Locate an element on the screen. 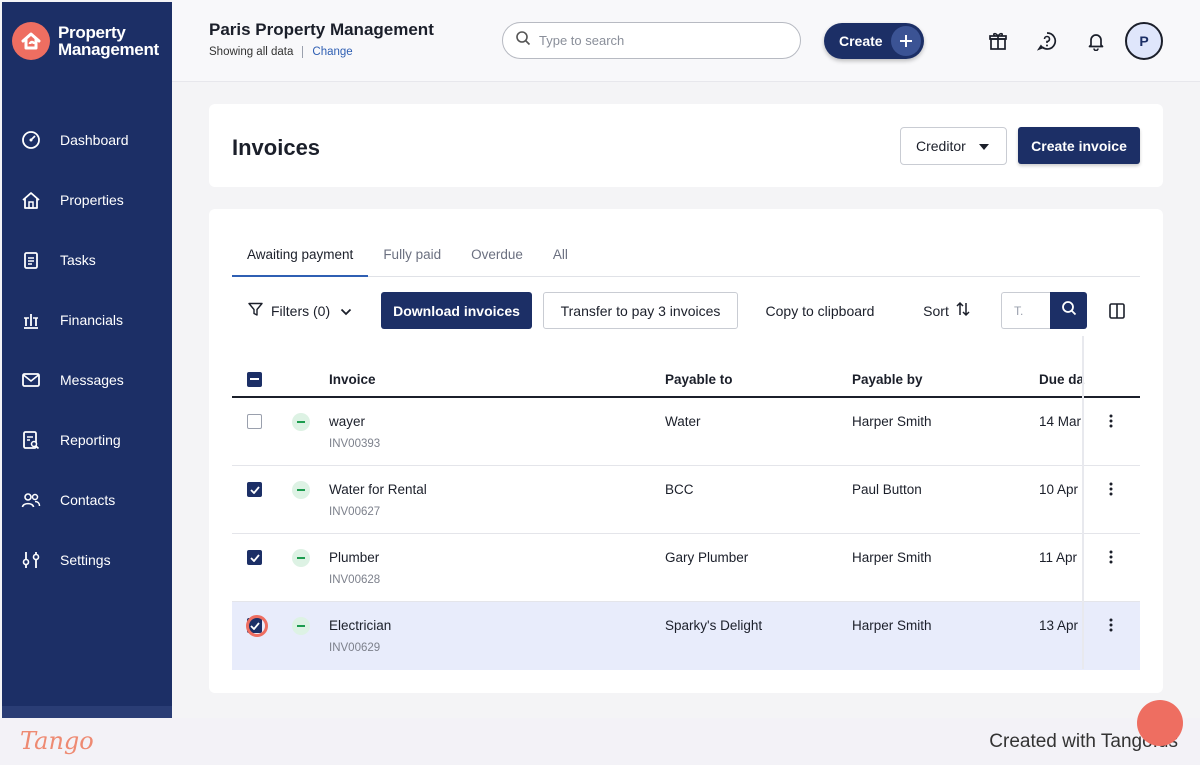 This screenshot has width=1200, height=765. invoice-tabs: Awaiting payment Fully paid Overdue All is located at coordinates (686, 260).